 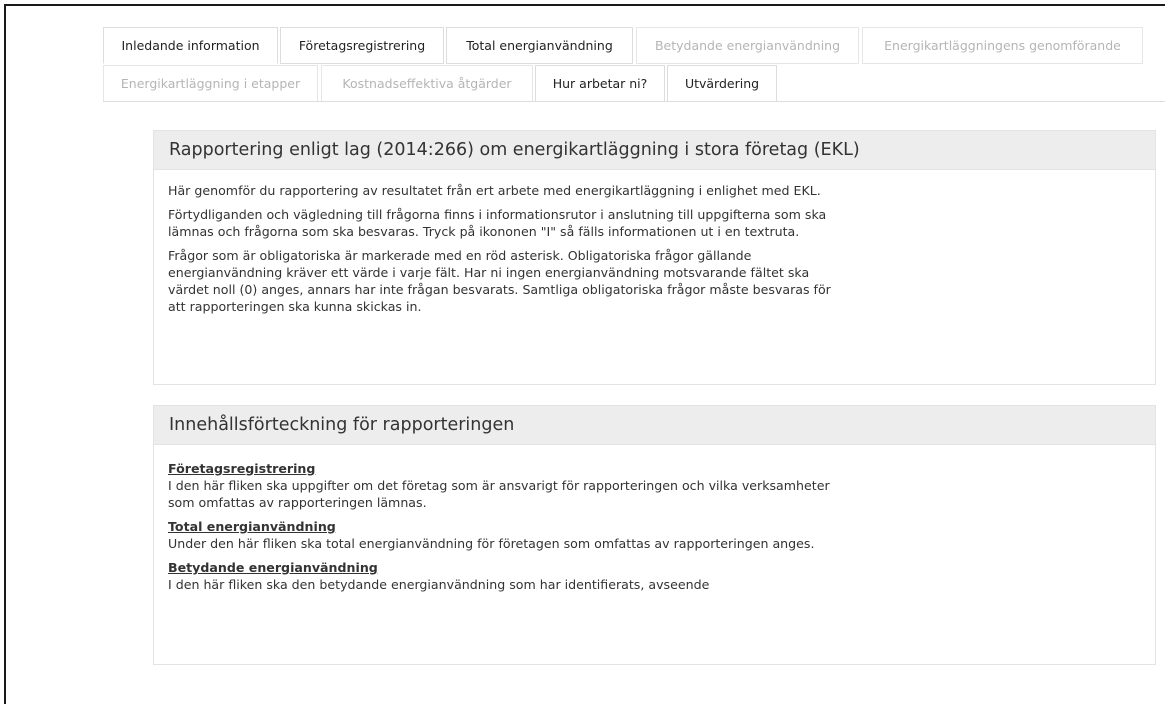 What do you see at coordinates (722, 83) in the screenshot?
I see `tab-utvardering: Utvärdering` at bounding box center [722, 83].